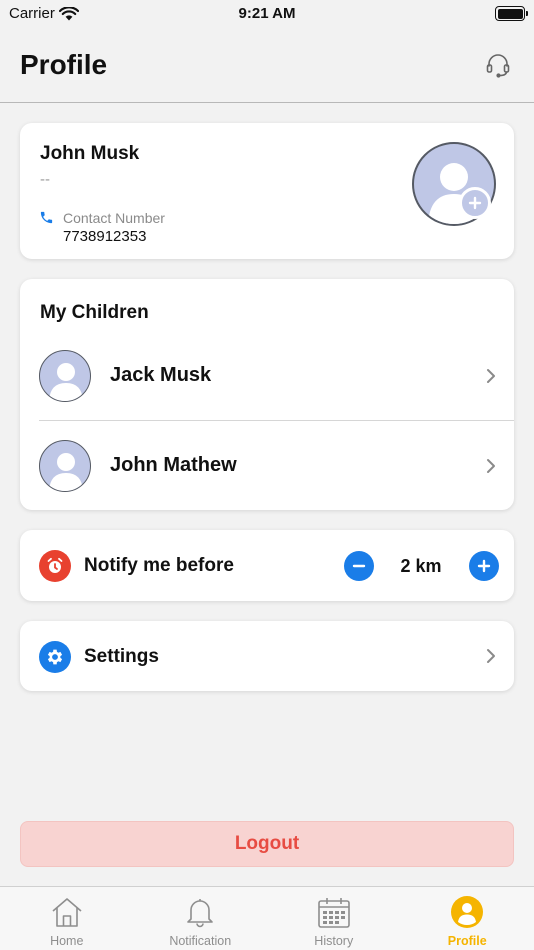  What do you see at coordinates (90, 153) in the screenshot?
I see `user-name: John Musk` at bounding box center [90, 153].